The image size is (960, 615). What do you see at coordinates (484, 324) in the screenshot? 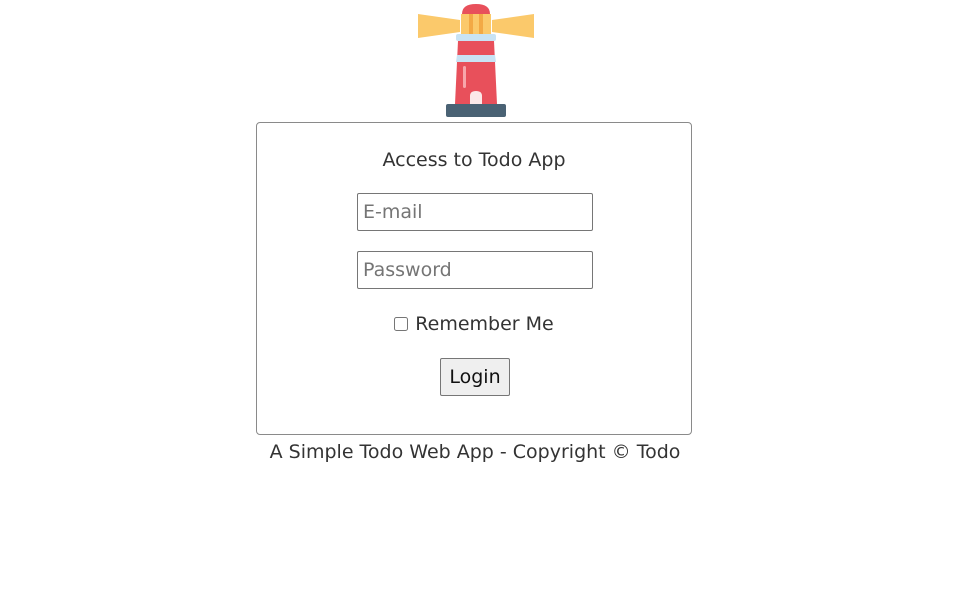
I see `remember-me-label: Remember Me` at bounding box center [484, 324].